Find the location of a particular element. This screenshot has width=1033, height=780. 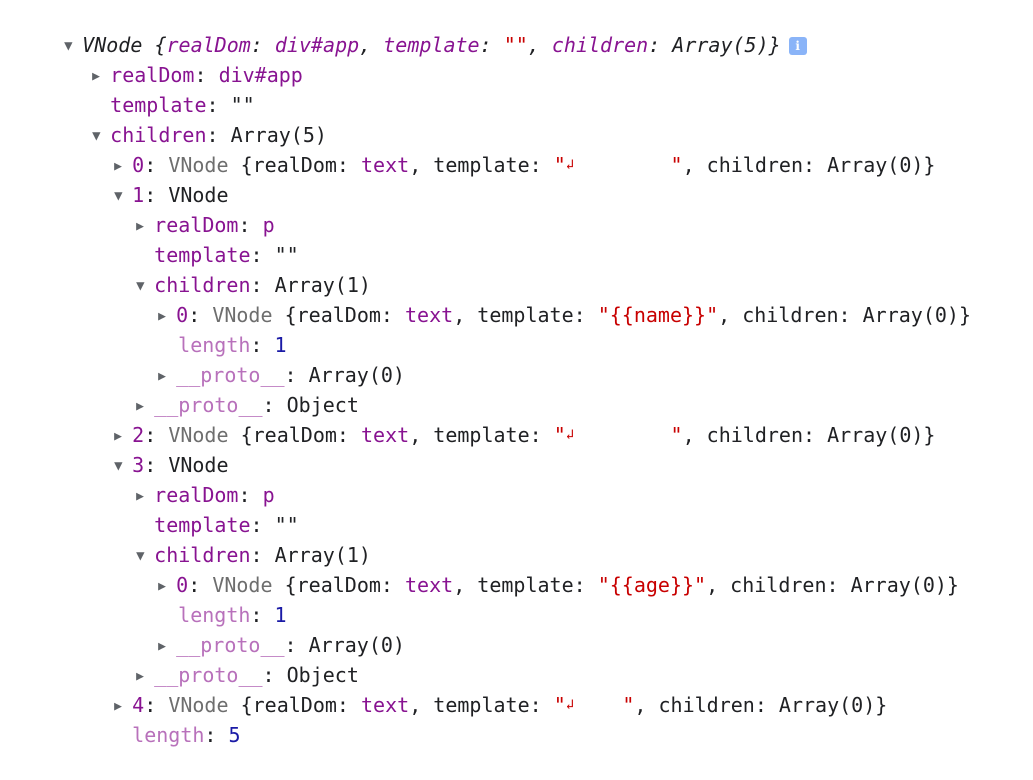

array-item-1: ▼ 1: VNode is located at coordinates (147, 178).